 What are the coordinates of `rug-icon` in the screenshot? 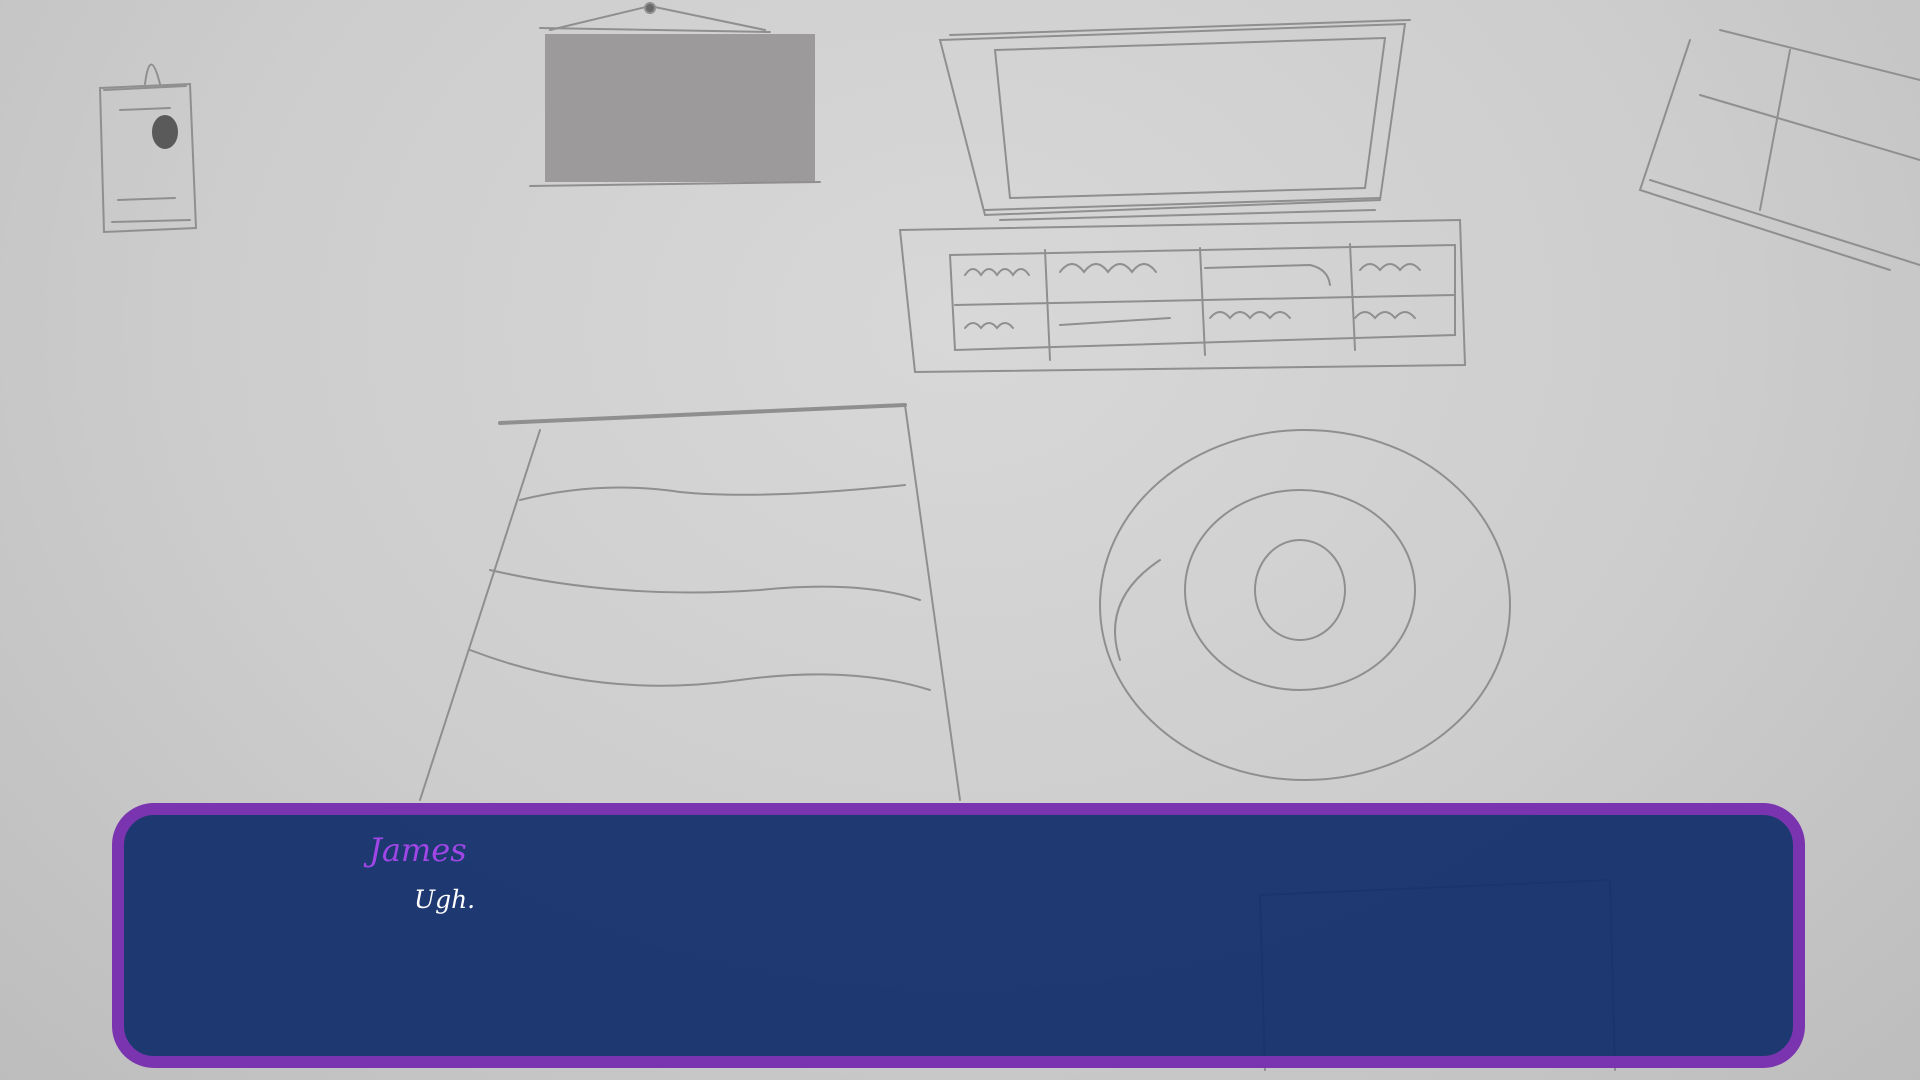 It's located at (1305, 605).